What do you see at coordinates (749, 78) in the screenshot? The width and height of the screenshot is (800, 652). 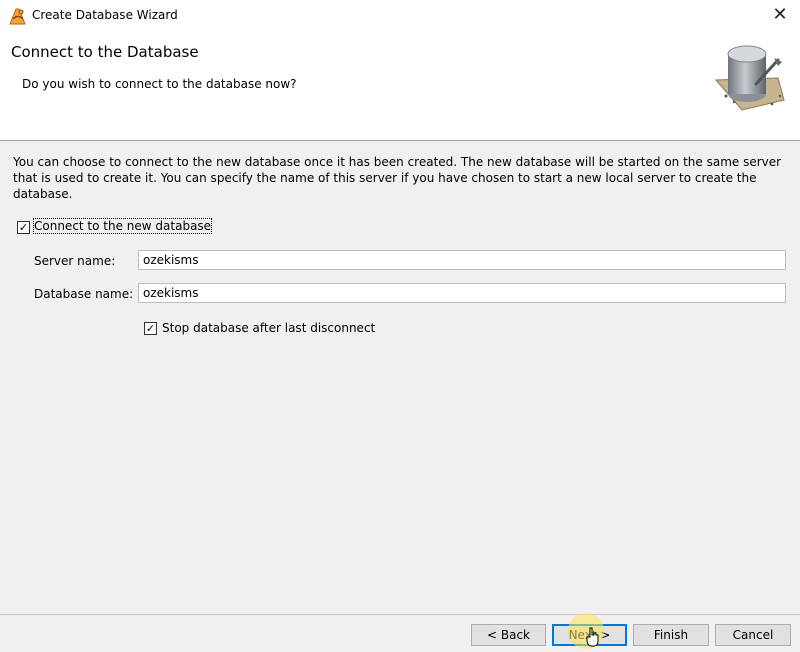 I see `database-cylinder-icon` at bounding box center [749, 78].